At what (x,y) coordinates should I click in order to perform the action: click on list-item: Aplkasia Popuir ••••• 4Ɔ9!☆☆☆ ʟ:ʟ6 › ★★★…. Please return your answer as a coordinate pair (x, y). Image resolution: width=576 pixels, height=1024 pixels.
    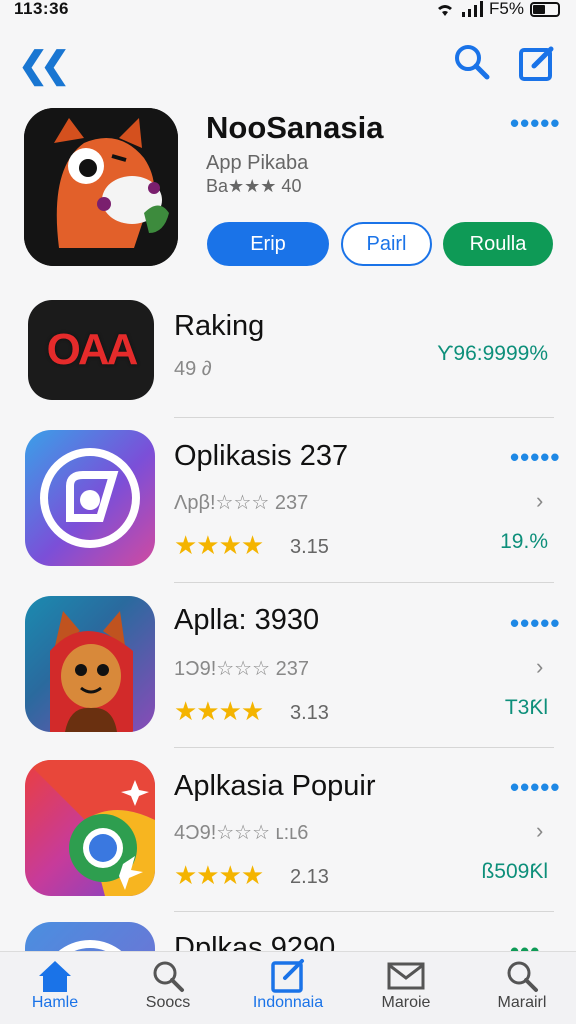
    Looking at the image, I should click on (288, 835).